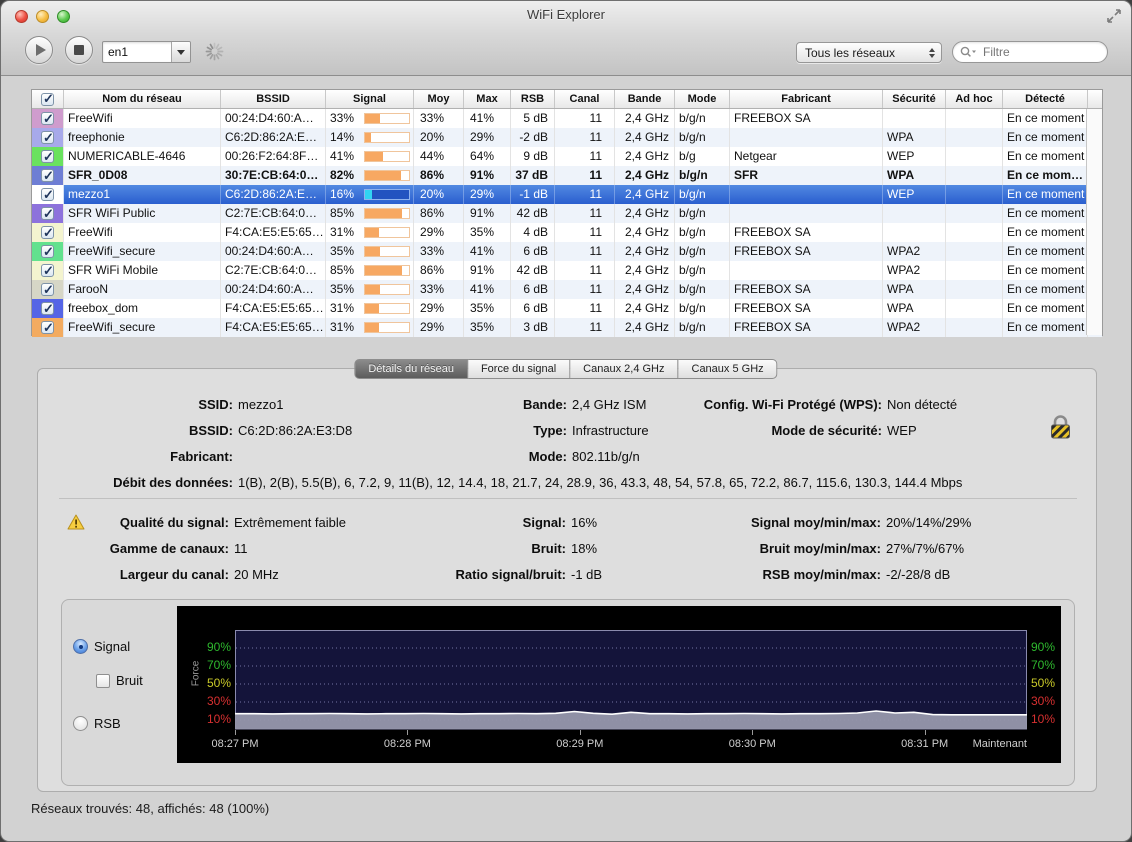 The width and height of the screenshot is (1132, 842). I want to click on cell-rsb: 6 dB, so click(533, 289).